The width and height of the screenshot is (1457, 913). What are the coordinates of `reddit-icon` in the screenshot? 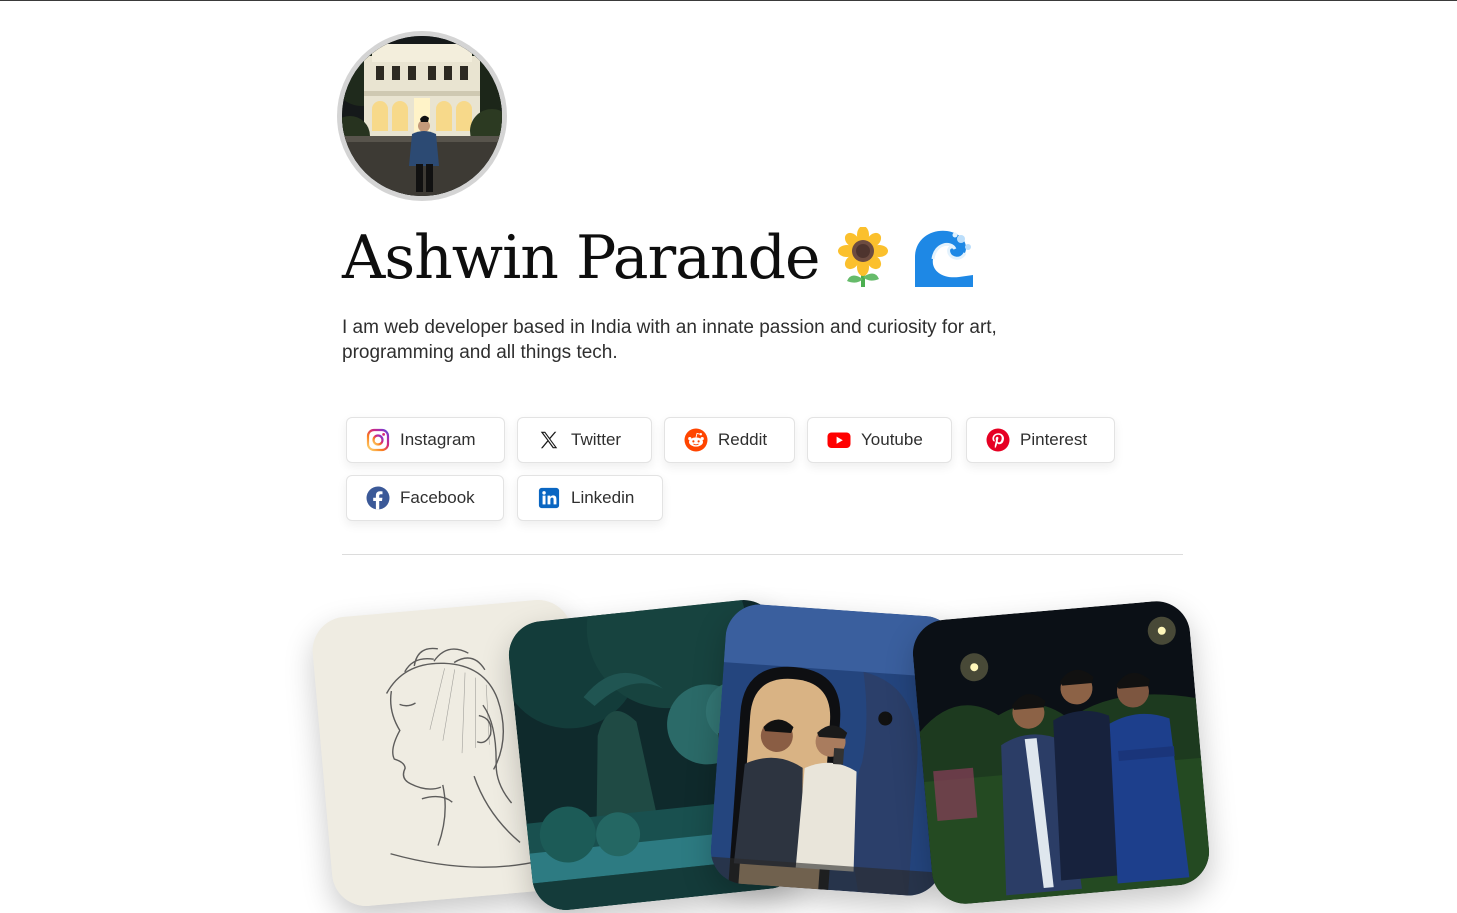 It's located at (696, 440).